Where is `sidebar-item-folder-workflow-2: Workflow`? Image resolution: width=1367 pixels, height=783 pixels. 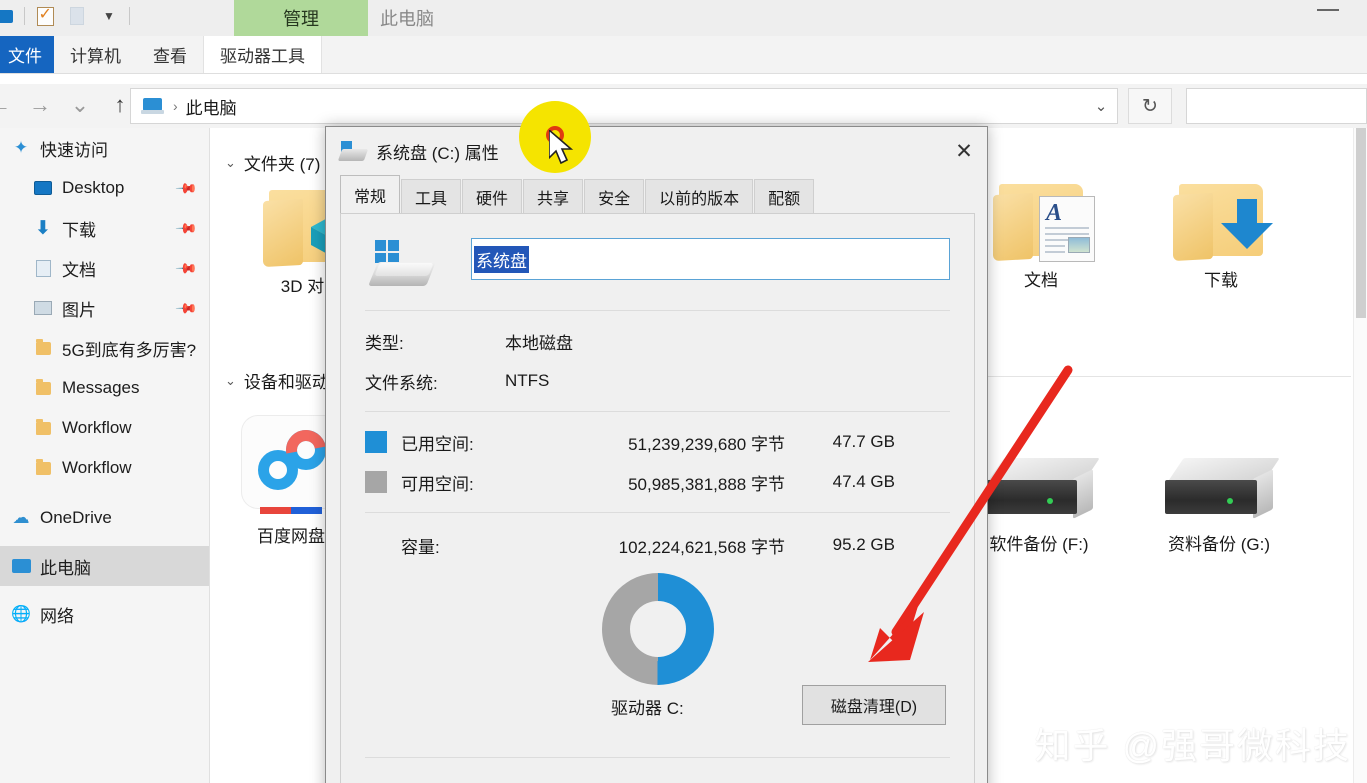
sidebar-item-folder-workflow-2: Workflow is located at coordinates (104, 468).